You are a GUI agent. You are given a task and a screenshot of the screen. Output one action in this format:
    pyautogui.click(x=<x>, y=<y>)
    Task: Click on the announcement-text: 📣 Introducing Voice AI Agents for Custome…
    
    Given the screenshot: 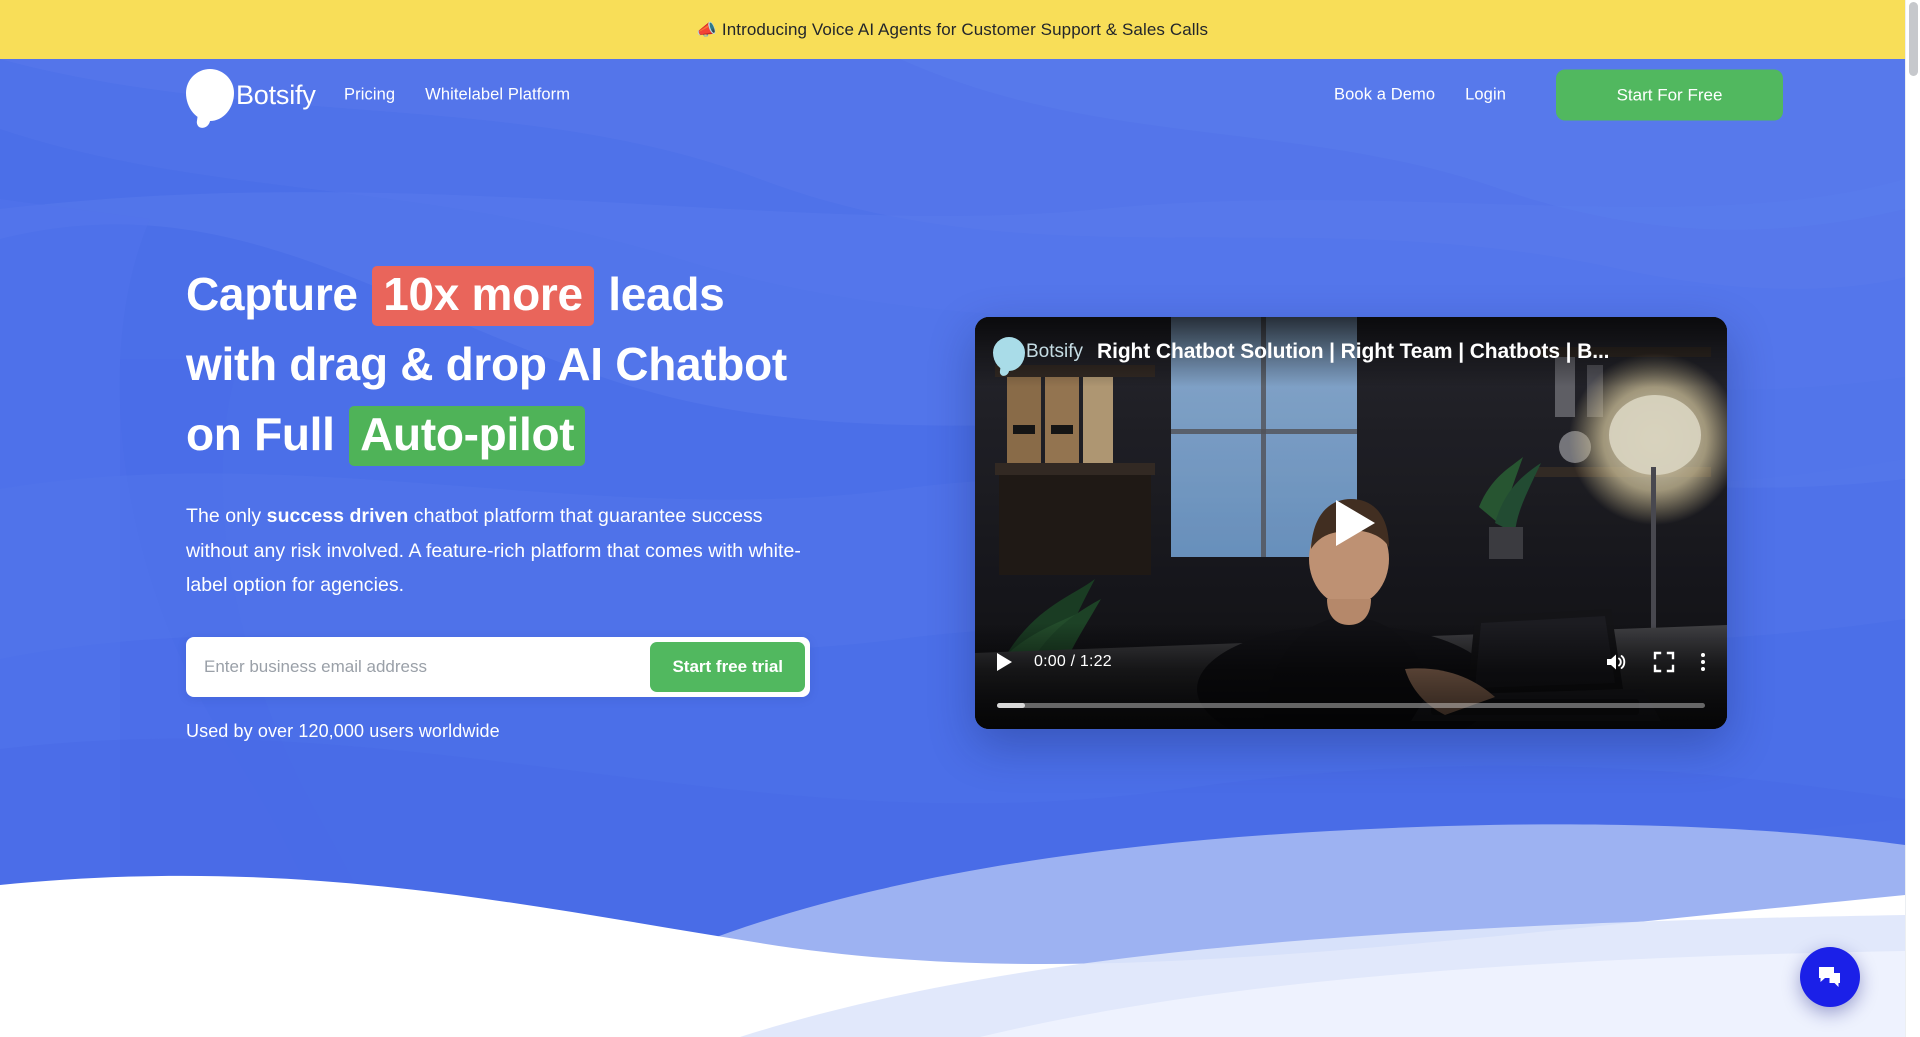 What is the action you would take?
    pyautogui.click(x=952, y=30)
    